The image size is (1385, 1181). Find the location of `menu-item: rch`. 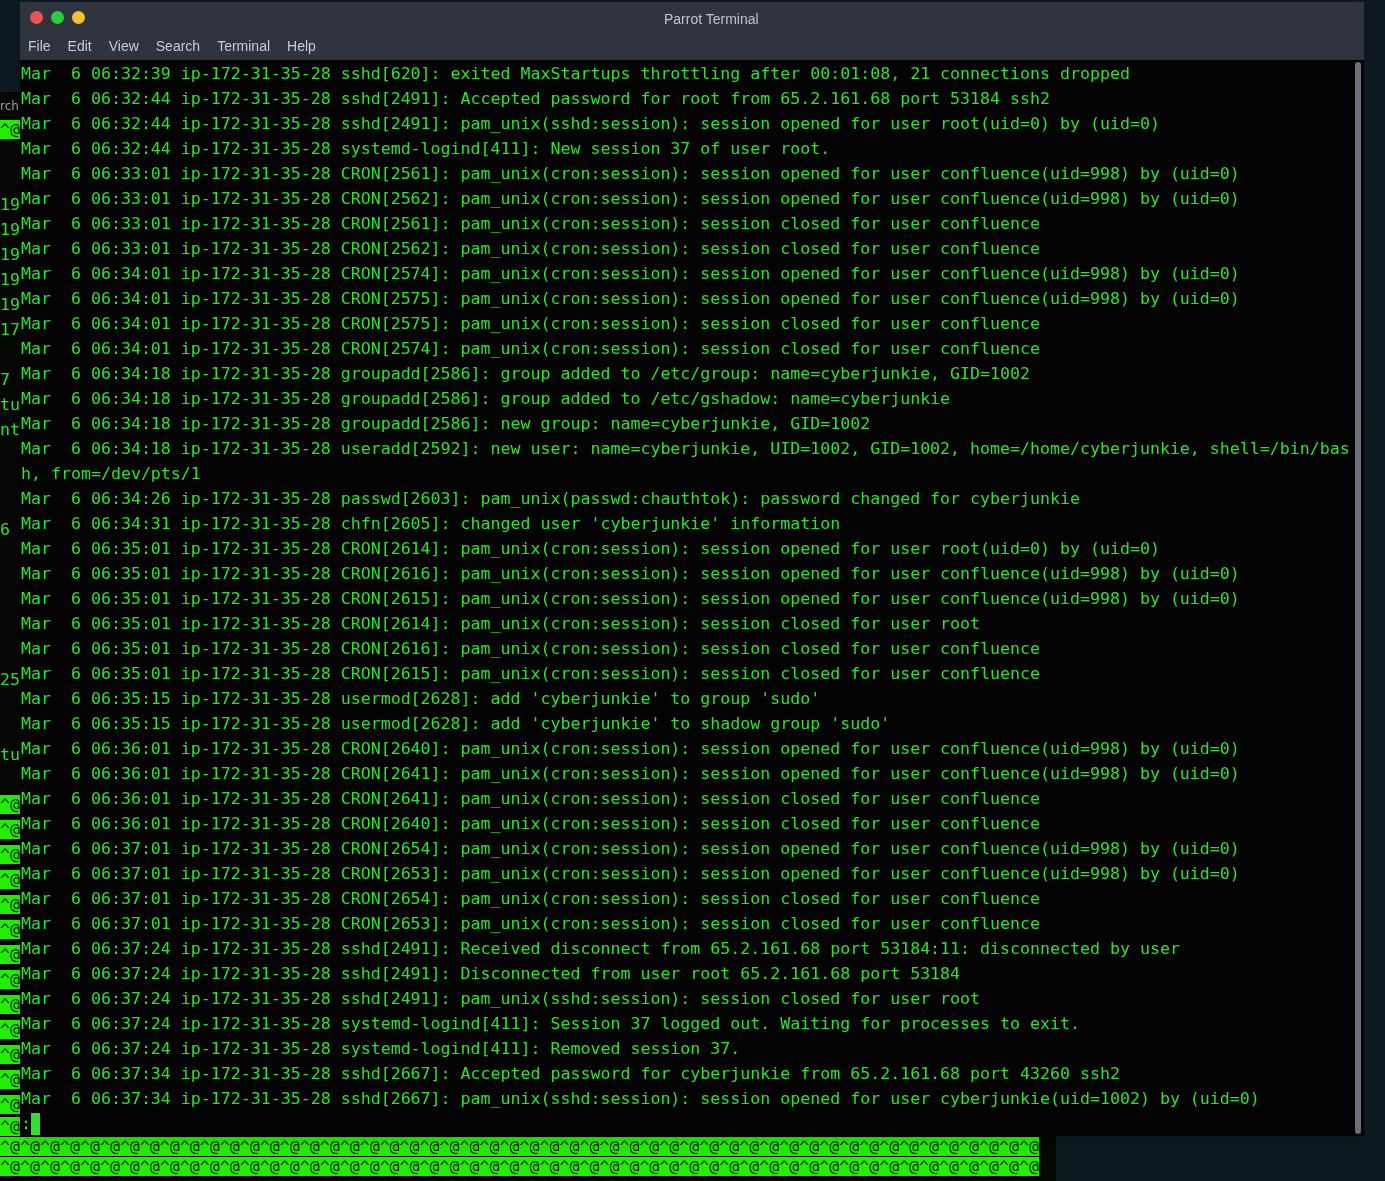

menu-item: rch is located at coordinates (9, 106).